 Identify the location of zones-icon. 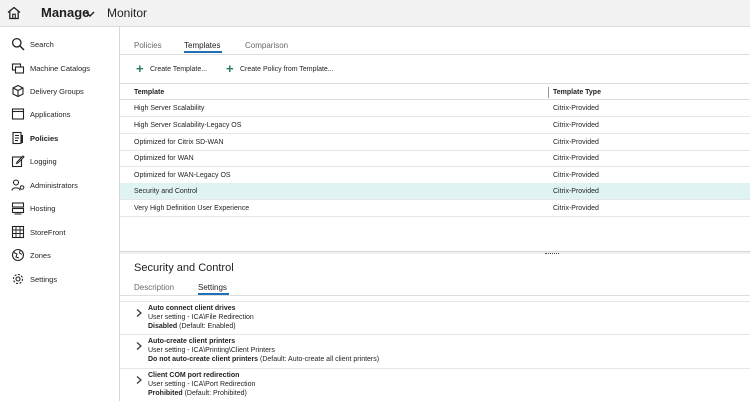
(18, 255).